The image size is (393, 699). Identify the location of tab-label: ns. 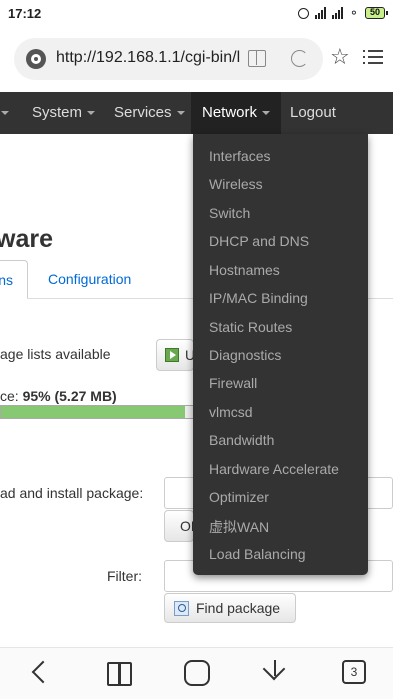
(6, 280).